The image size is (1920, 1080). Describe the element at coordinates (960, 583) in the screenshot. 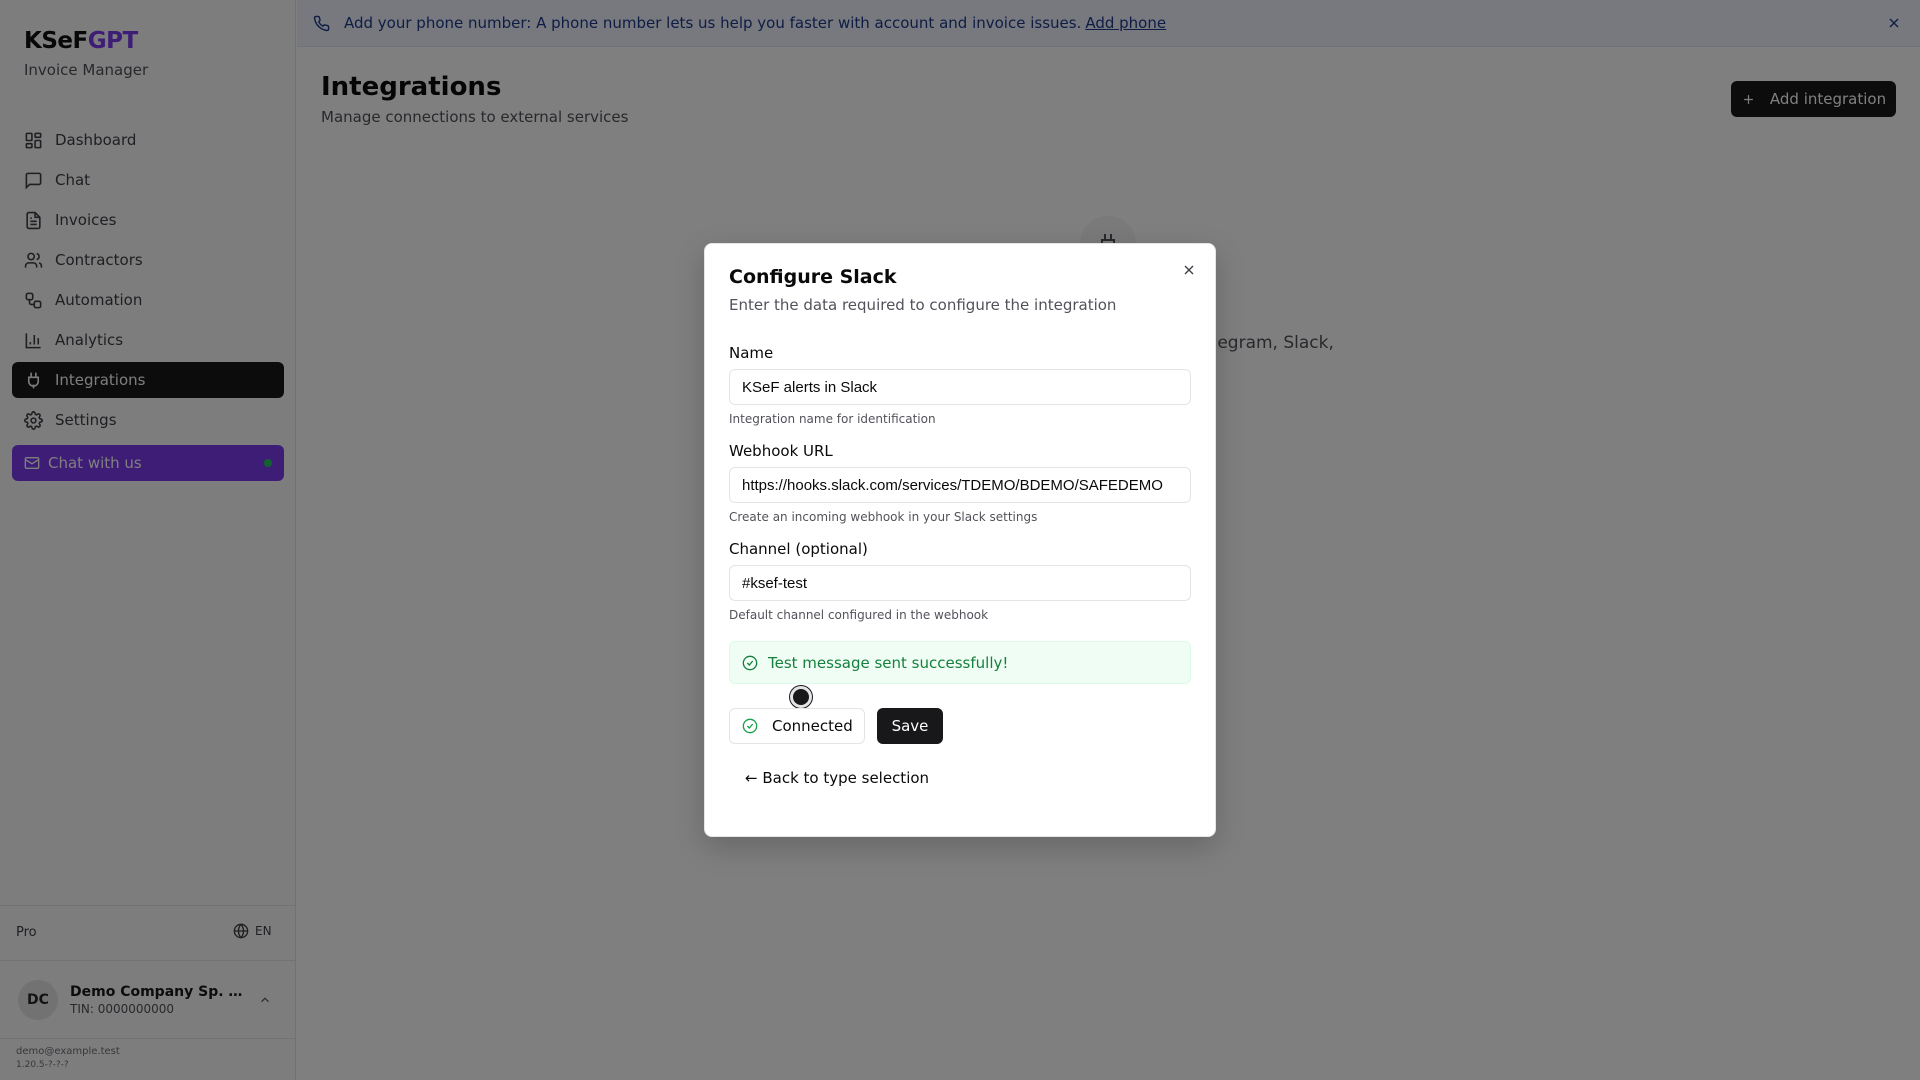

I see `channel-field` at that location.